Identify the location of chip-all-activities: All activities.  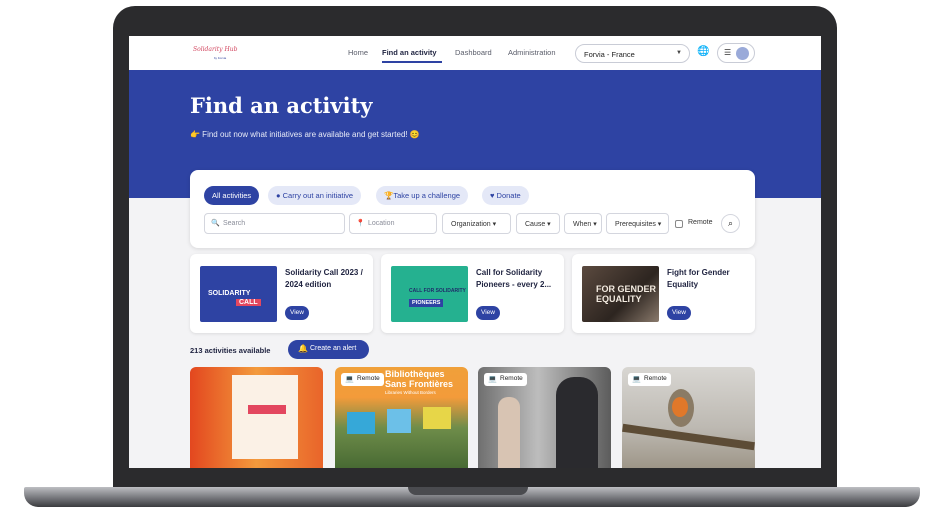
(232, 195).